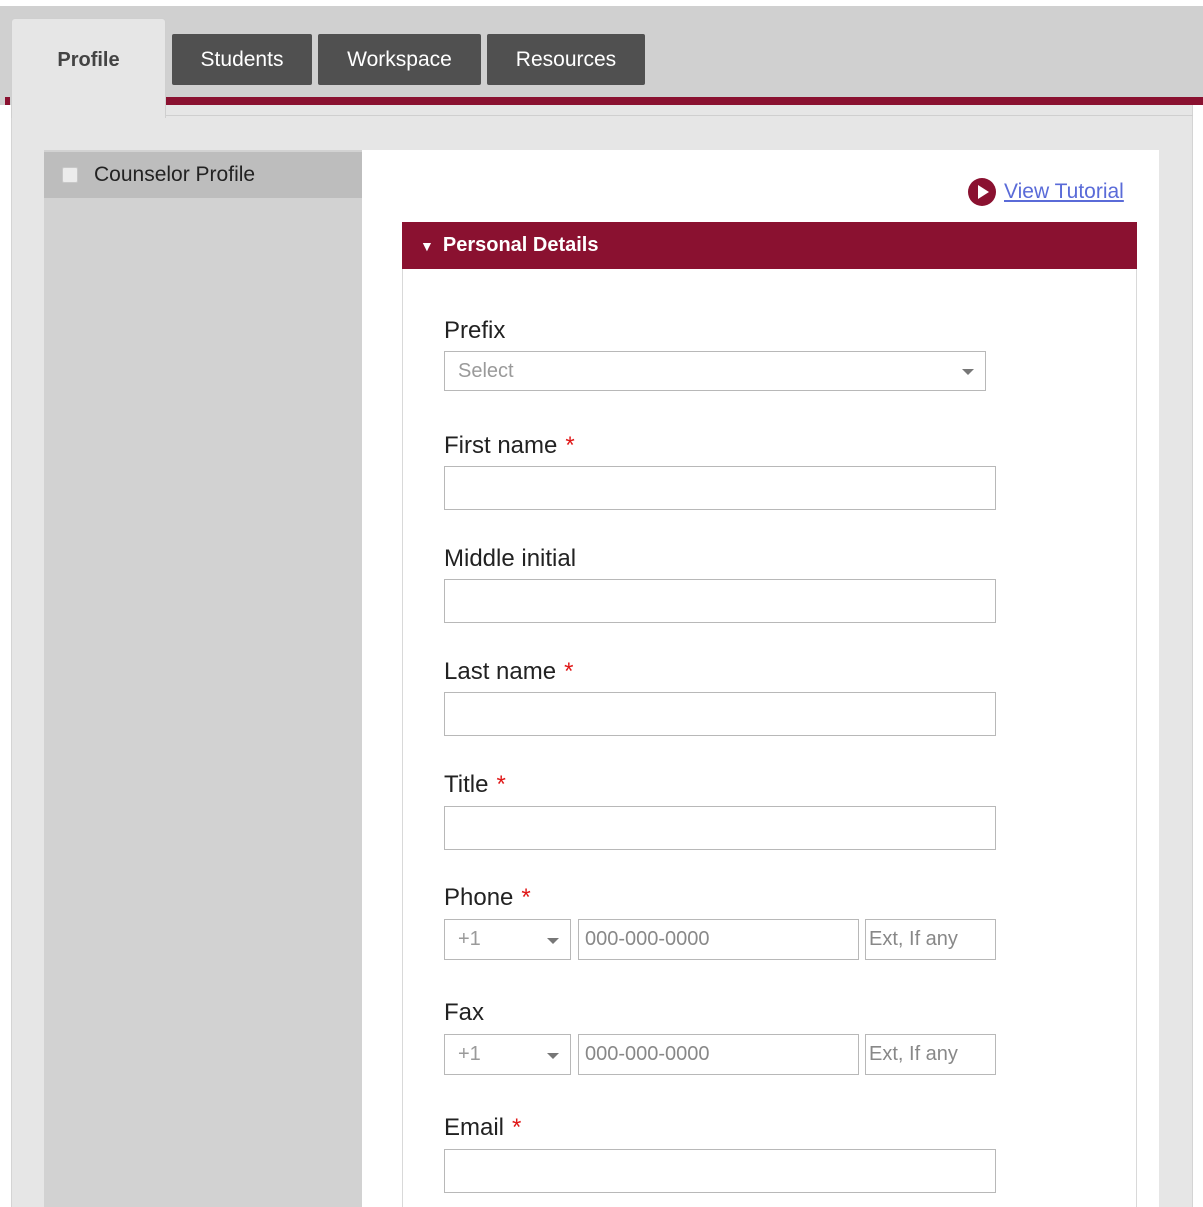  I want to click on phone-country-code-value: +1, so click(469, 939).